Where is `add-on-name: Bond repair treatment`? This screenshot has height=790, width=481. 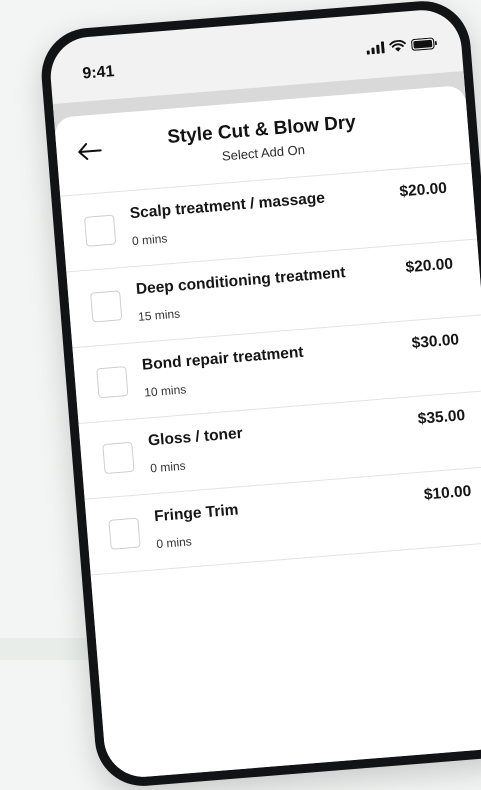
add-on-name: Bond repair treatment is located at coordinates (223, 358).